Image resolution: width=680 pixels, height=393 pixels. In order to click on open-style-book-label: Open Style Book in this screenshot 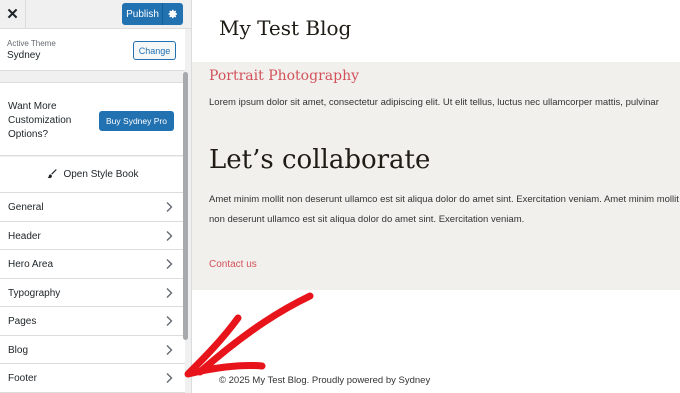, I will do `click(101, 174)`.